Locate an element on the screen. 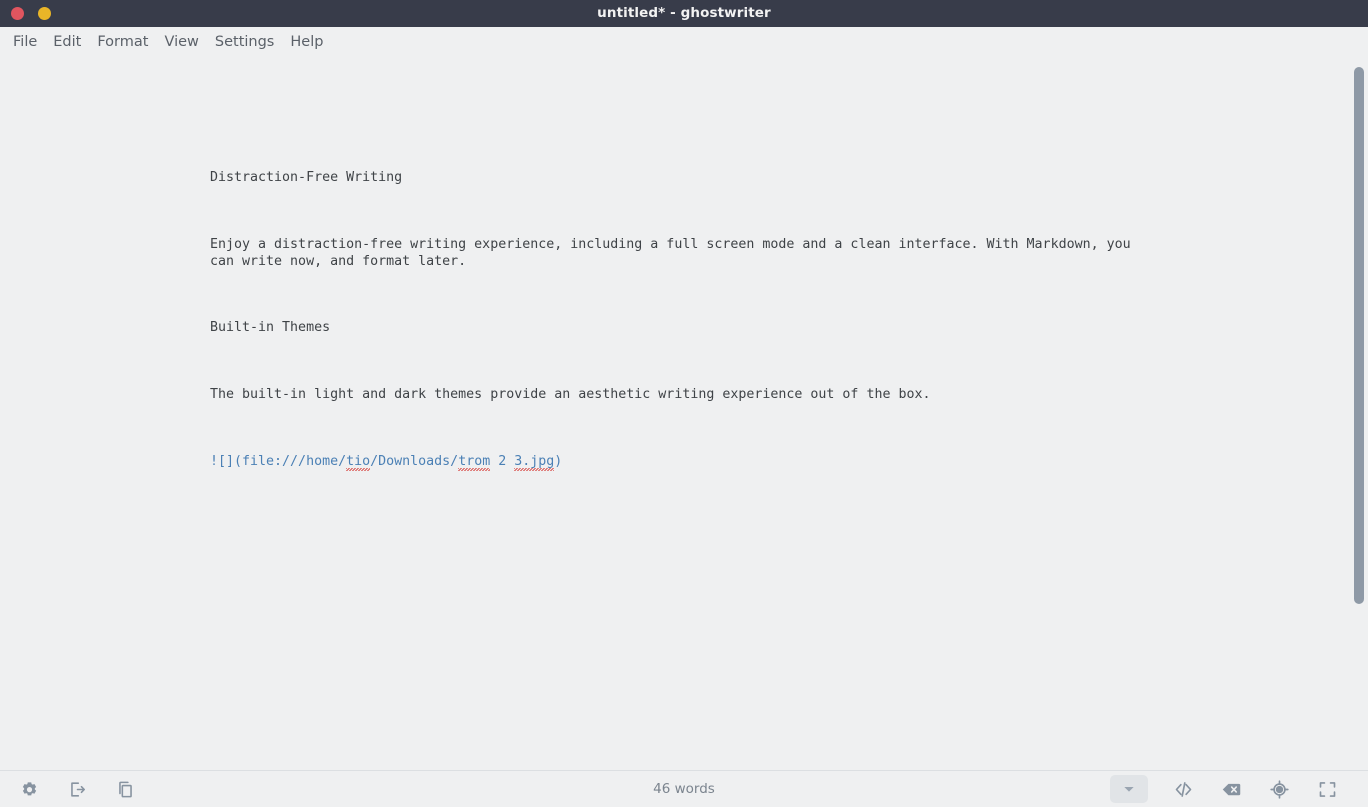 This screenshot has width=1368, height=807. focus-crosshair-icon is located at coordinates (1279, 789).